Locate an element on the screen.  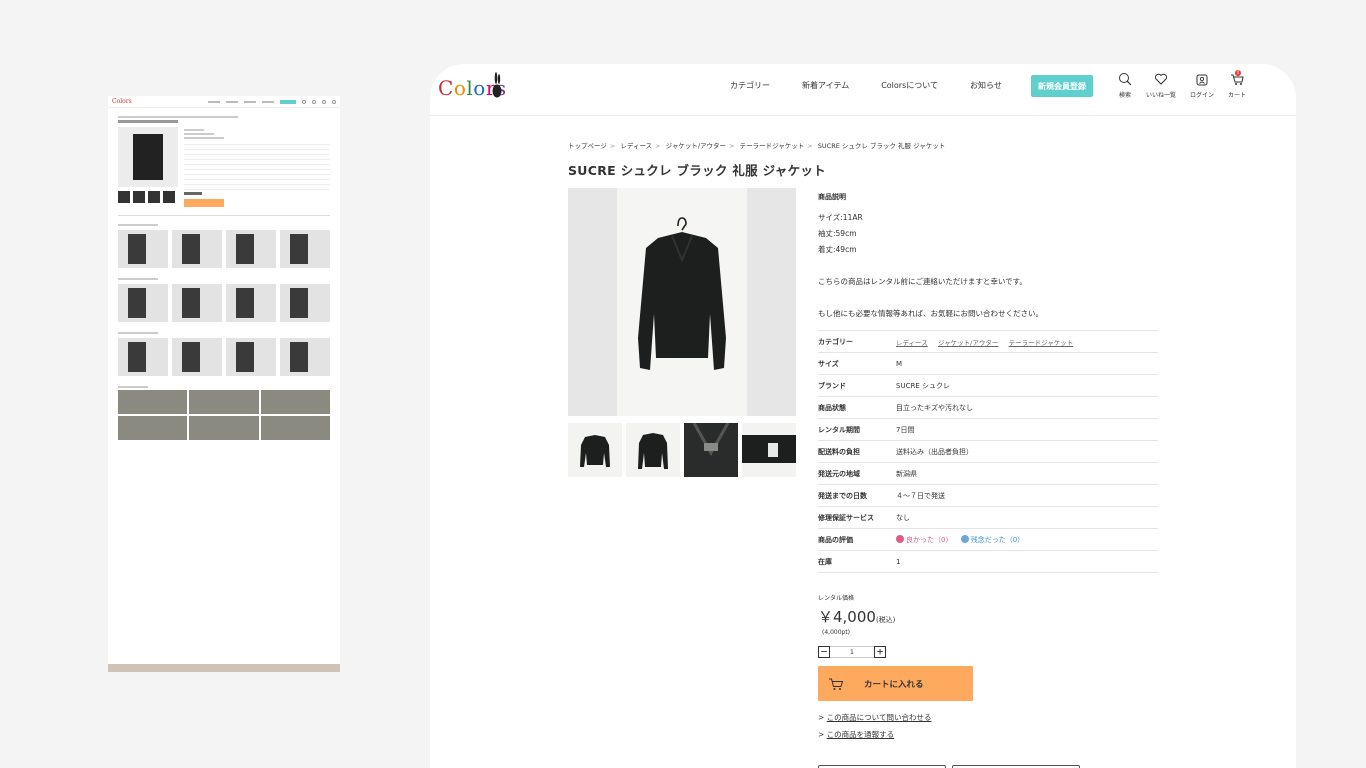
spec-row-stock: 在庫 1 is located at coordinates (988, 562).